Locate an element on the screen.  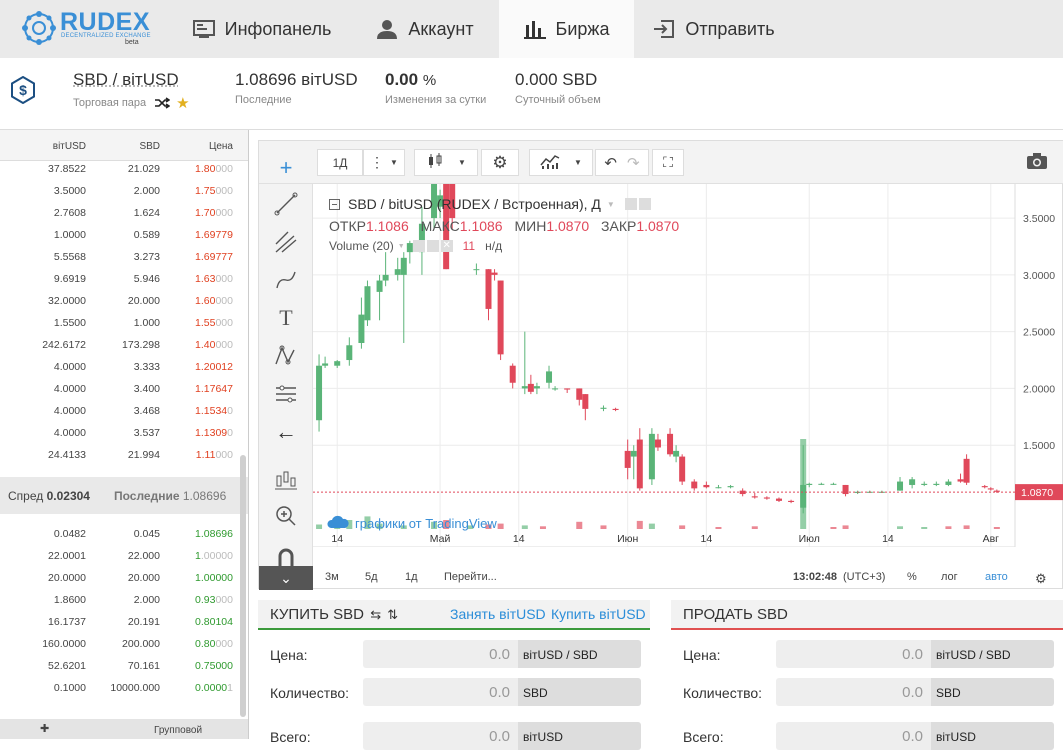
undo-icon: ↶ is located at coordinates (610, 163).